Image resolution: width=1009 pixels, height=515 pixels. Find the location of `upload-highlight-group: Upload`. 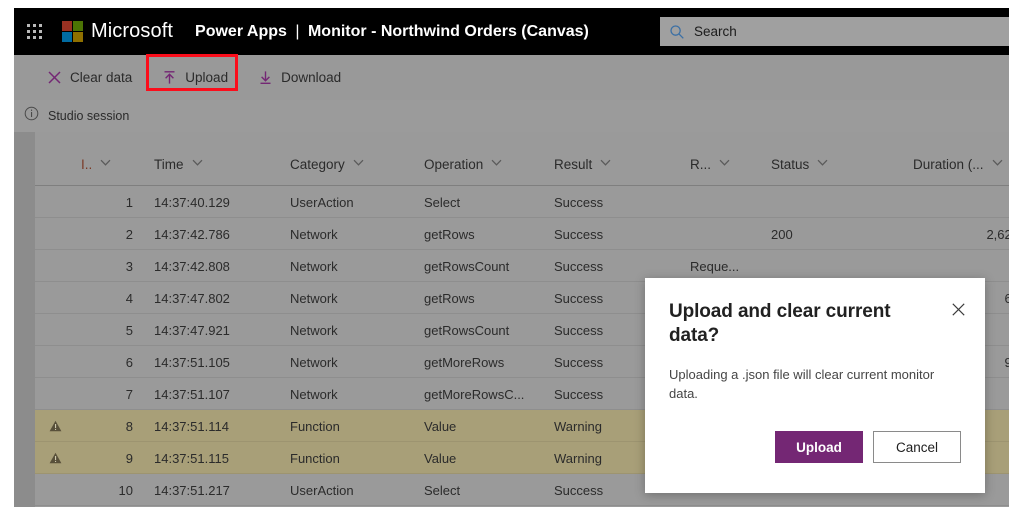

upload-highlight-group: Upload is located at coordinates (192, 73).